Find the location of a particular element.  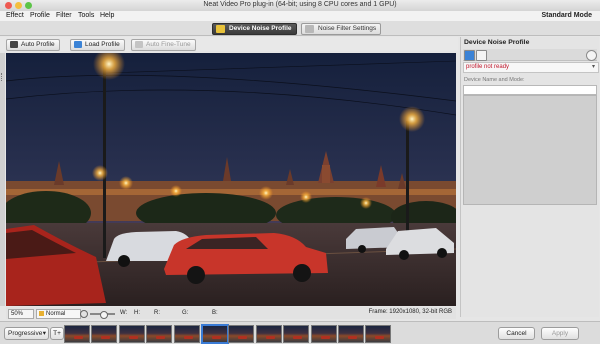

filter-icon is located at coordinates (309, 29).